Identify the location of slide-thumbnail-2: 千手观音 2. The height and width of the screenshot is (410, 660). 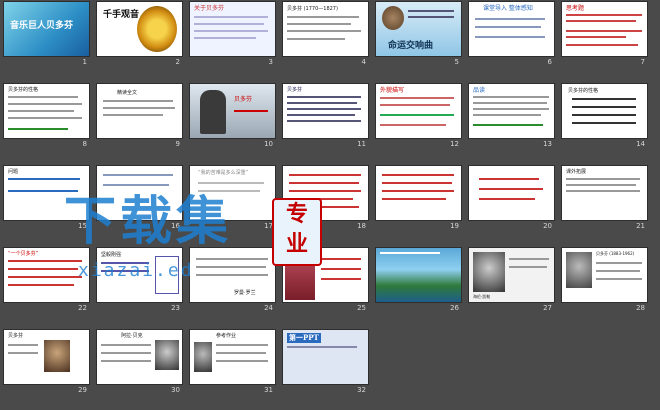
(139, 35).